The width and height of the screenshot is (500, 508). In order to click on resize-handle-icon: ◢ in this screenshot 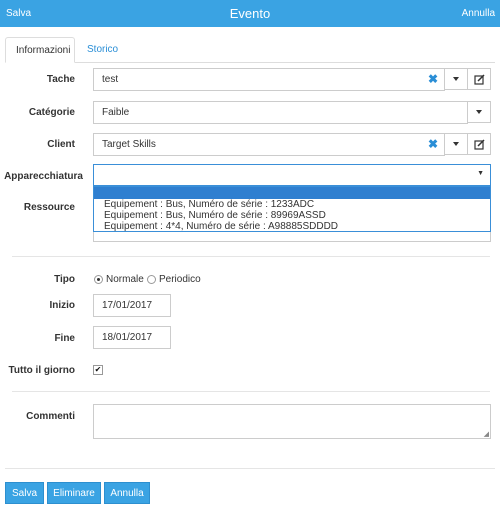, I will do `click(486, 434)`.